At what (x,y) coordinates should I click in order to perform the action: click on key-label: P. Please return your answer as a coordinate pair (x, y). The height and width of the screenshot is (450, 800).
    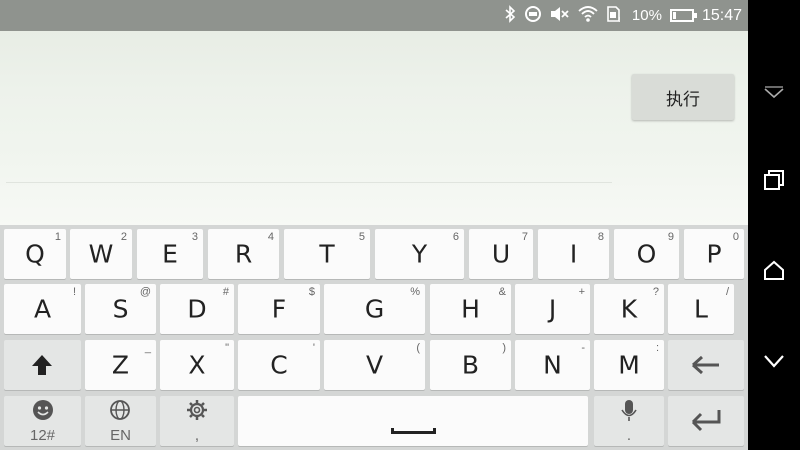
    Looking at the image, I should click on (714, 254).